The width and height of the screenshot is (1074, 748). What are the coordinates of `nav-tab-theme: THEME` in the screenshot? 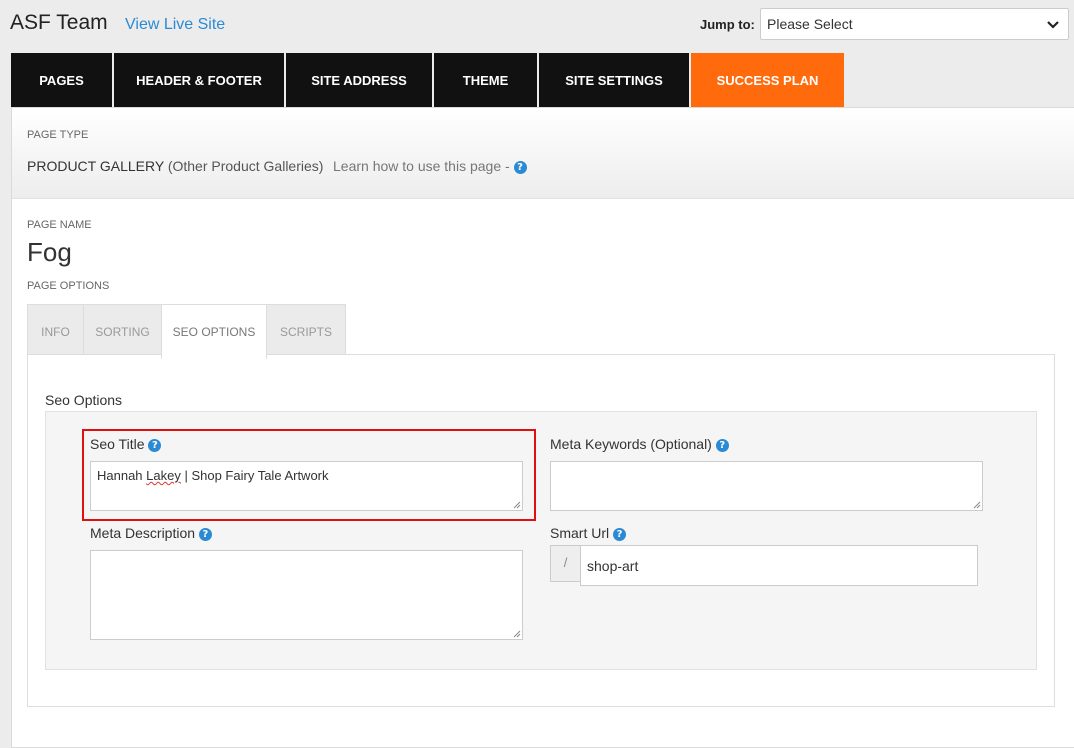 It's located at (485, 80).